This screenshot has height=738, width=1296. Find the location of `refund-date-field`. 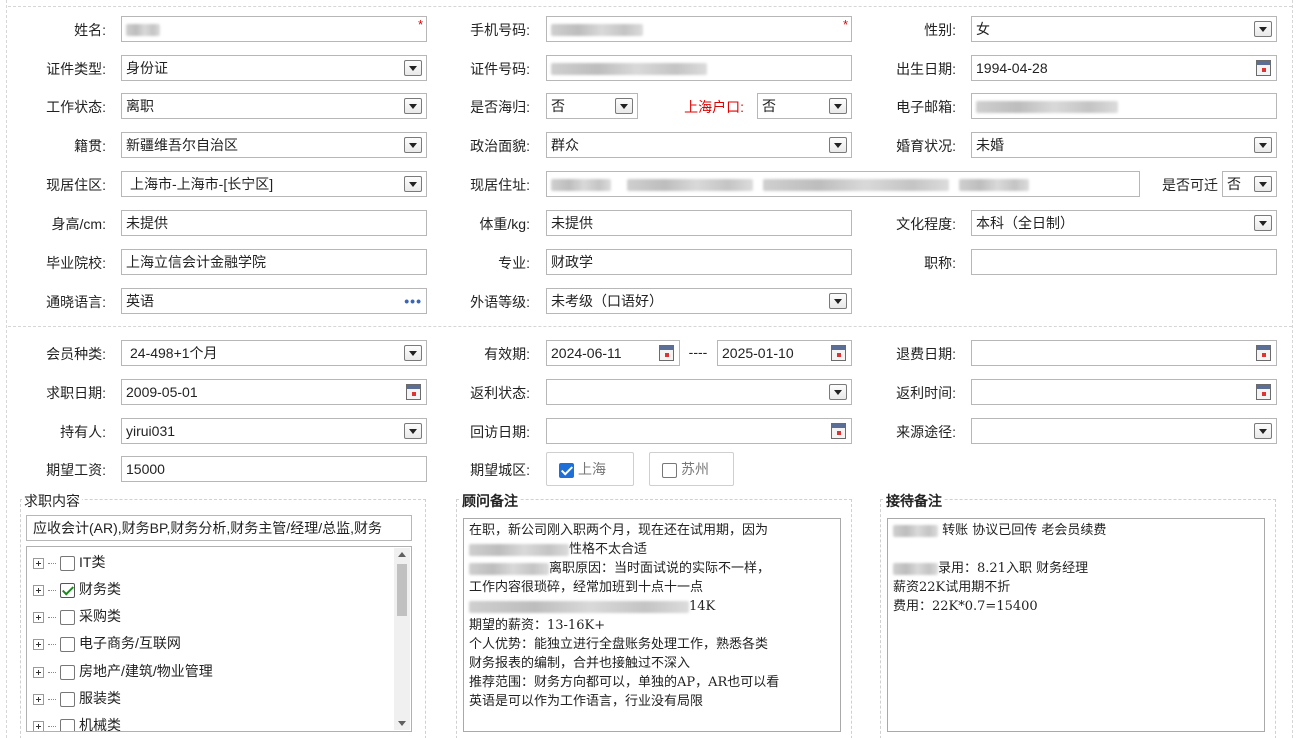

refund-date-field is located at coordinates (1124, 353).